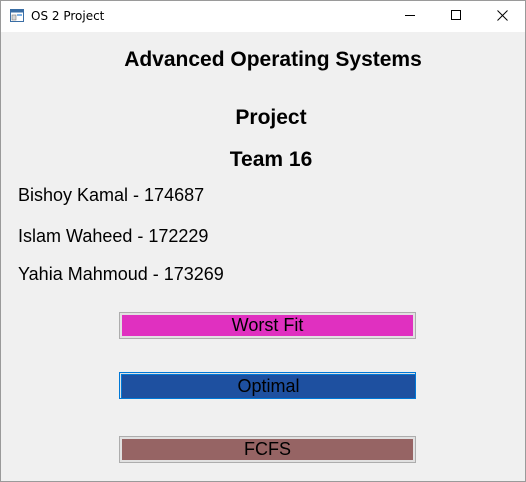  I want to click on team-member: Islam Waheed - 172229, so click(113, 236).